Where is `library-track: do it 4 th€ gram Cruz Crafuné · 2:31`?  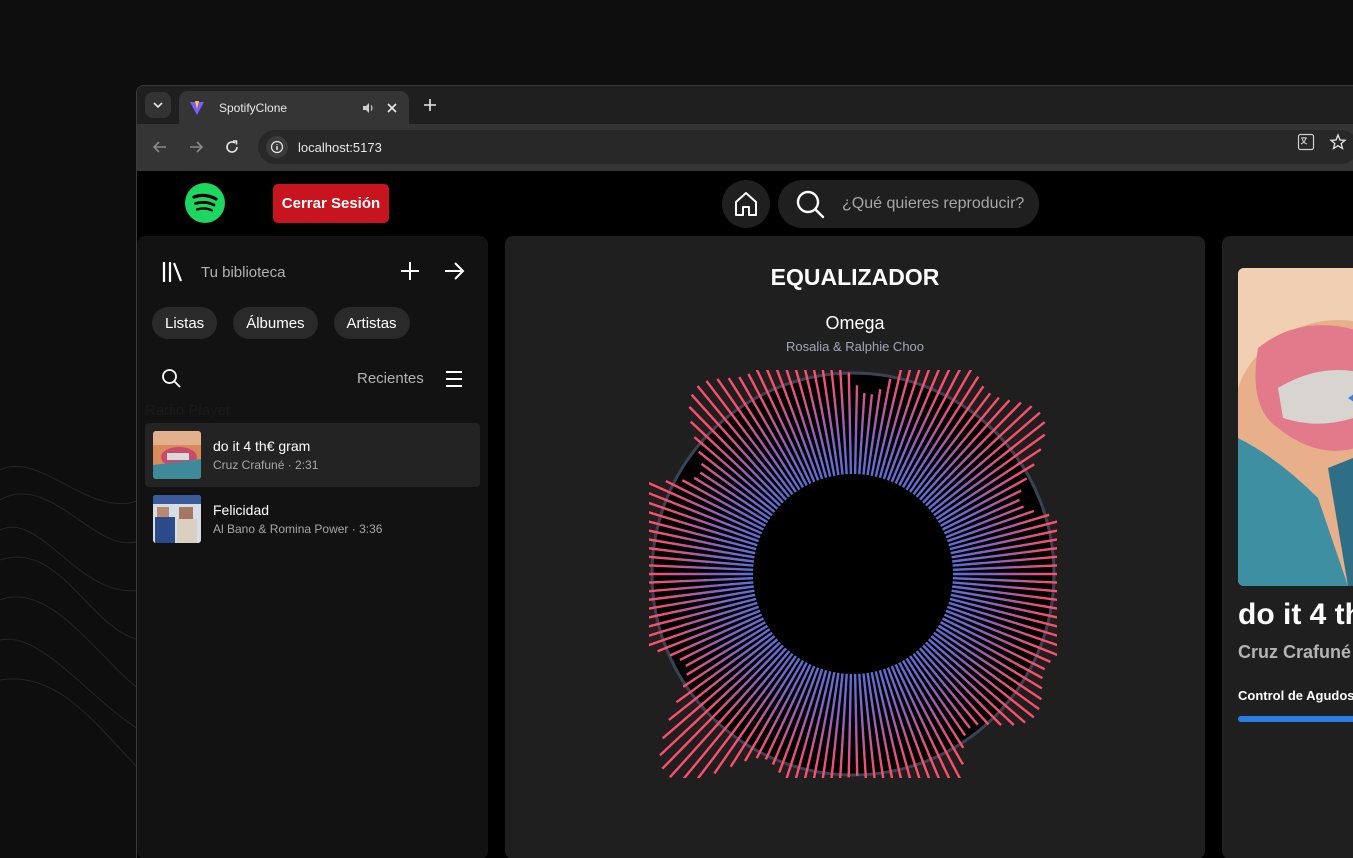
library-track: do it 4 th€ gram Cruz Crafuné · 2:31 is located at coordinates (312, 455).